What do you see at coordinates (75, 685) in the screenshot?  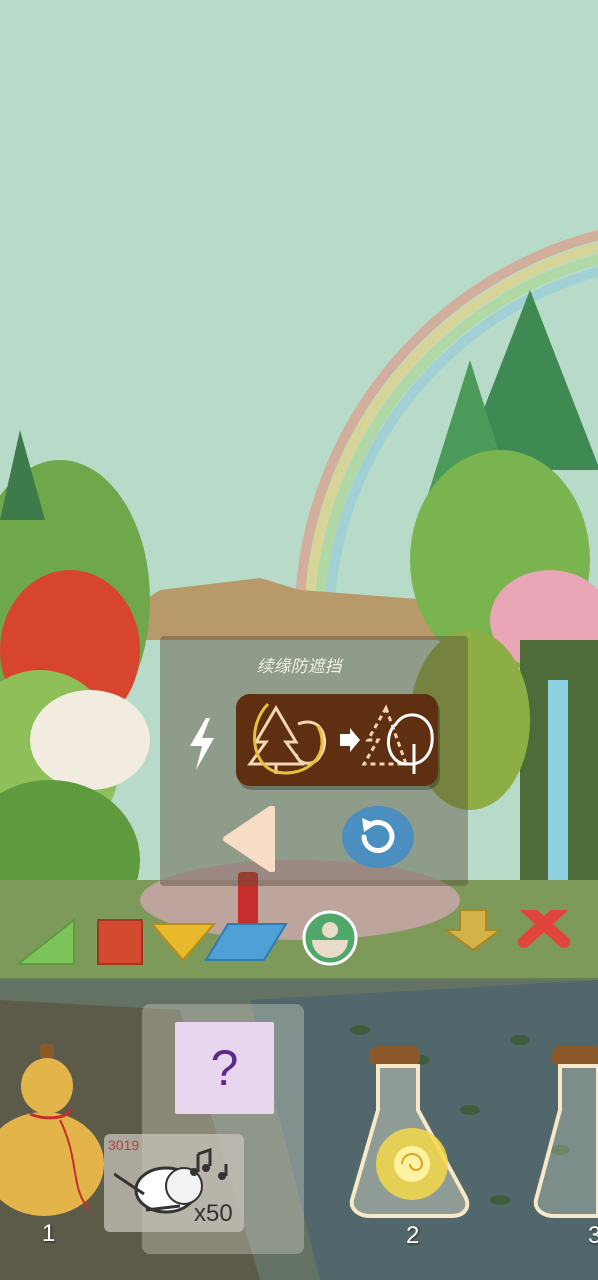 I see `left-forest` at bounding box center [75, 685].